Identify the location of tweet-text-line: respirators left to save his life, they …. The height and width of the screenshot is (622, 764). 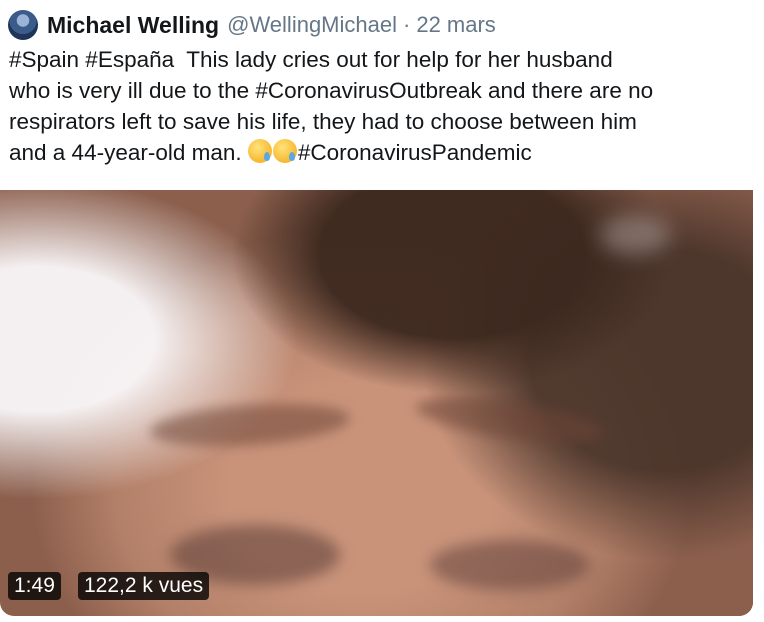
(323, 121).